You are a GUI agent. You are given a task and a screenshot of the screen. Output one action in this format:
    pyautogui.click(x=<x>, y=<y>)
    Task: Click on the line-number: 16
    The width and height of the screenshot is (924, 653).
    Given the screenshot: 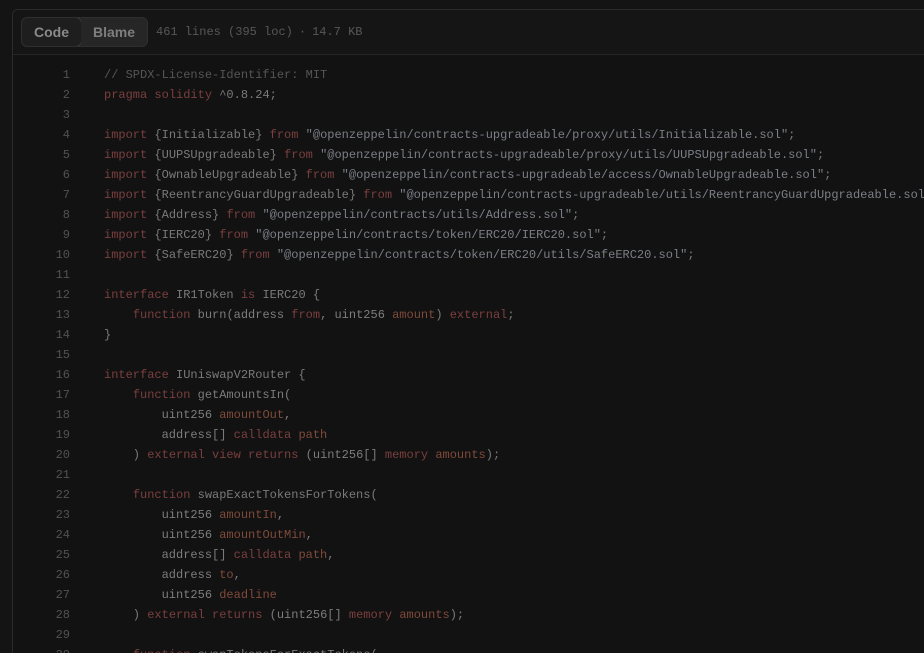 What is the action you would take?
    pyautogui.click(x=41, y=375)
    